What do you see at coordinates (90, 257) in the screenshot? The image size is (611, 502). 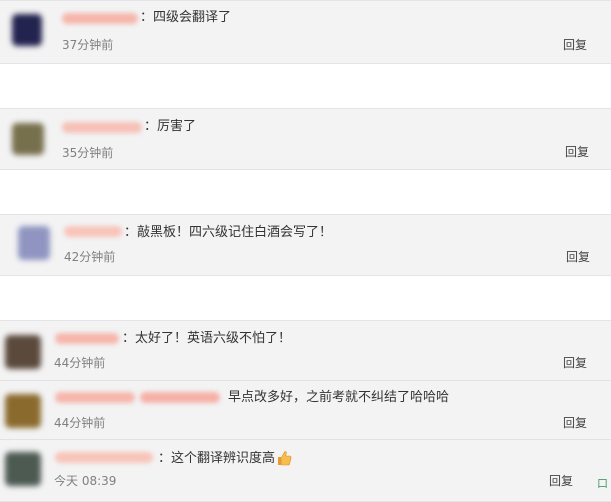 I see `comment-time: 42分钟前` at bounding box center [90, 257].